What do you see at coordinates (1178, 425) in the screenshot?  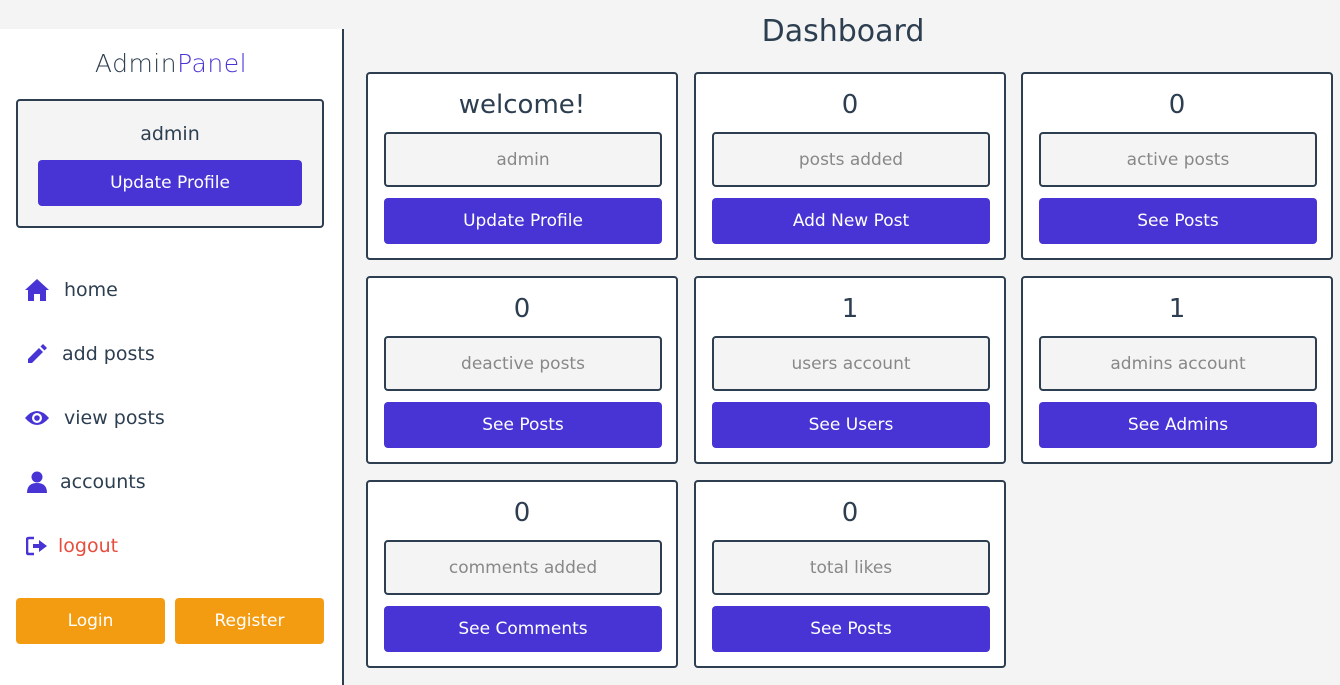 I see `see-admins-button: See Admins` at bounding box center [1178, 425].